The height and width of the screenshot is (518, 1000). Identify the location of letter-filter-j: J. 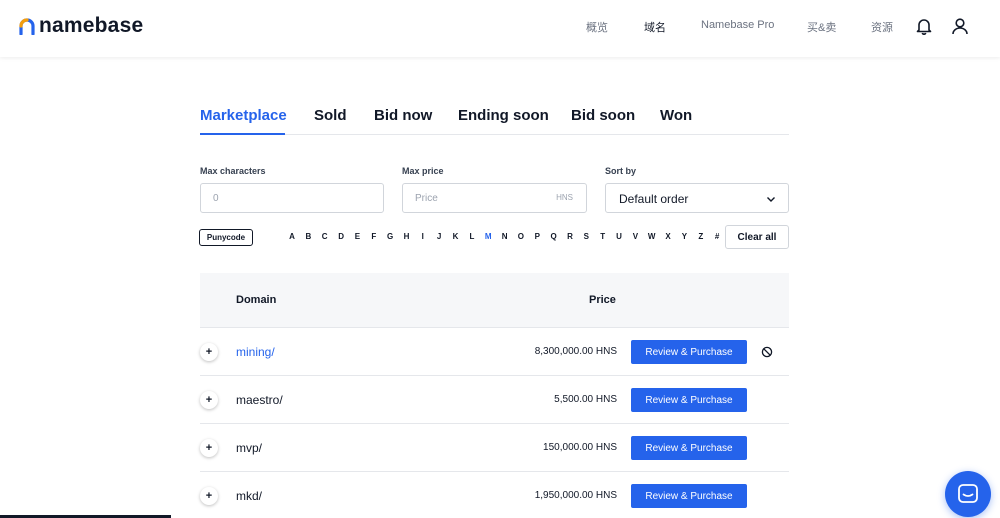
(439, 236).